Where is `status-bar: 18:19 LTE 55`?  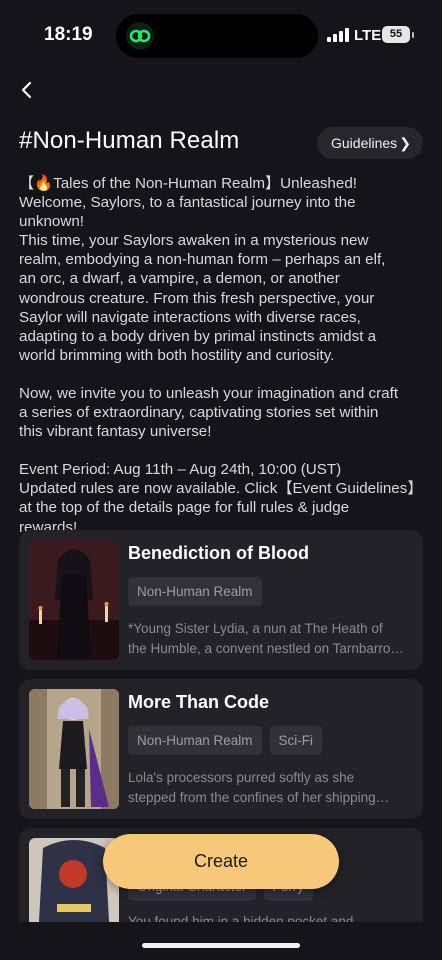
status-bar: 18:19 LTE 55 is located at coordinates (221, 36).